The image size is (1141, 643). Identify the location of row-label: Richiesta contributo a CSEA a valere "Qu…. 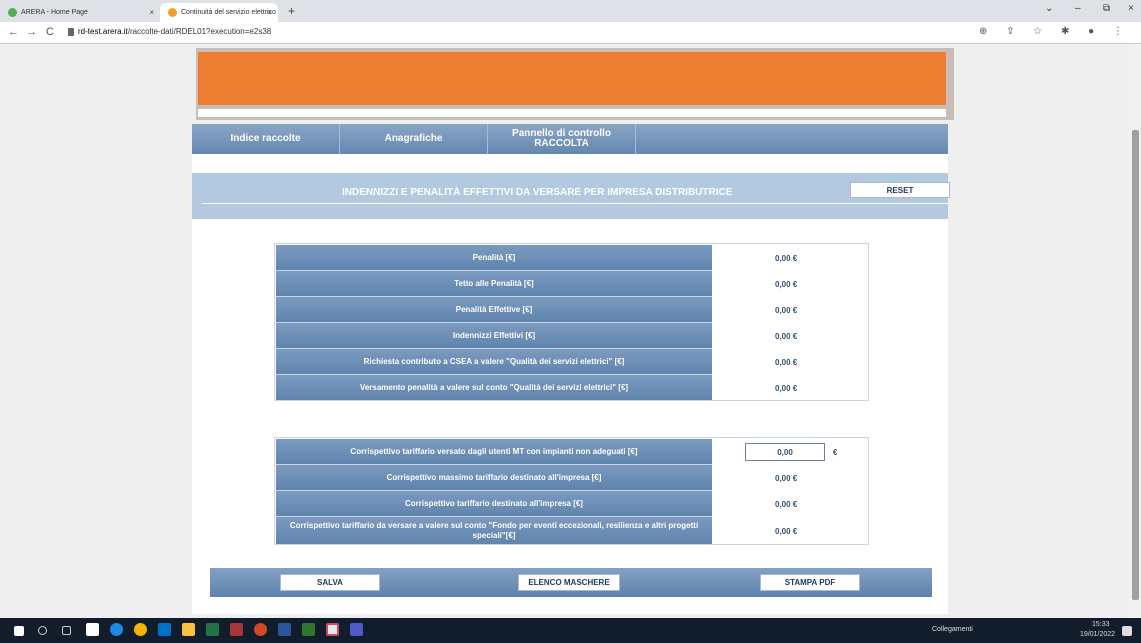
(494, 362).